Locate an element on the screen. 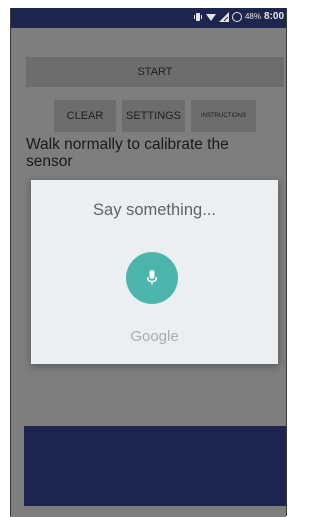 Image resolution: width=320 pixels, height=517 pixels. clear-button: CLEAR is located at coordinates (85, 116).